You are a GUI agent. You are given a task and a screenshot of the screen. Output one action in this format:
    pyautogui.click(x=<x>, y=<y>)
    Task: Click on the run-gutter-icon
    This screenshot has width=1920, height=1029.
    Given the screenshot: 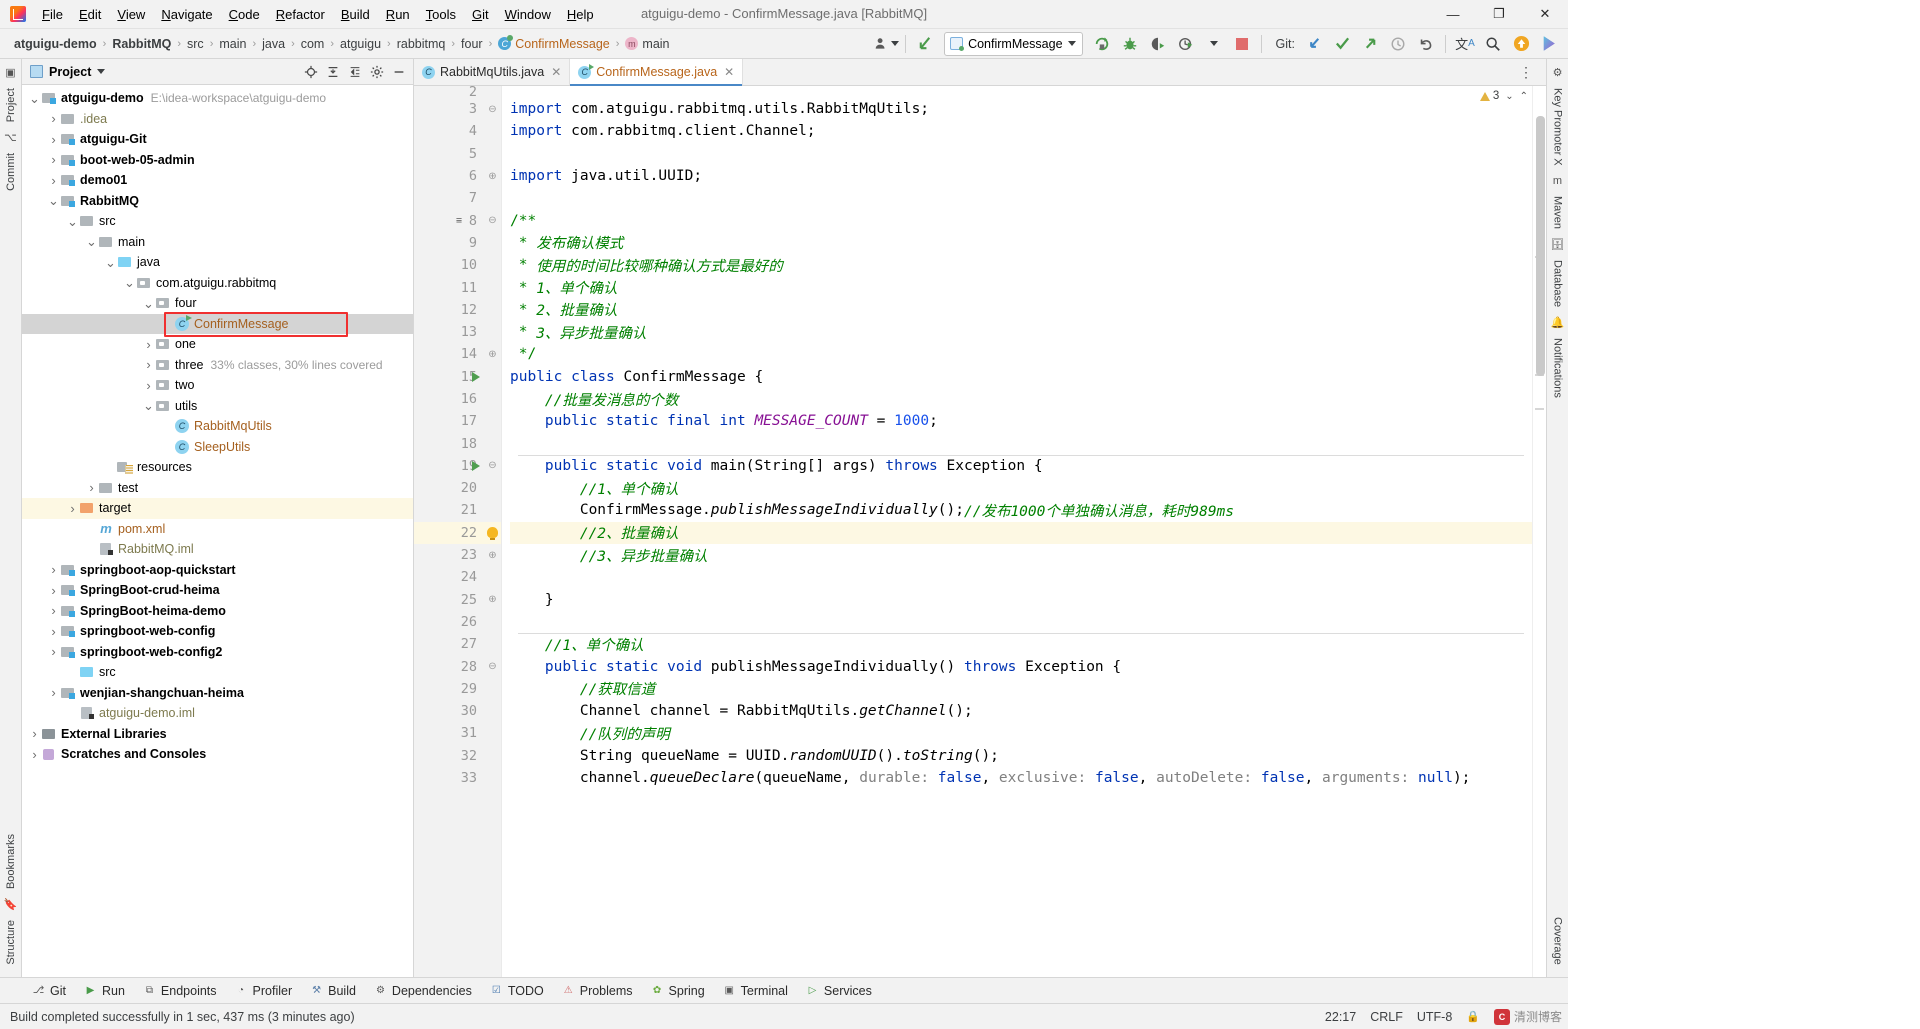 What is the action you would take?
    pyautogui.click(x=476, y=376)
    